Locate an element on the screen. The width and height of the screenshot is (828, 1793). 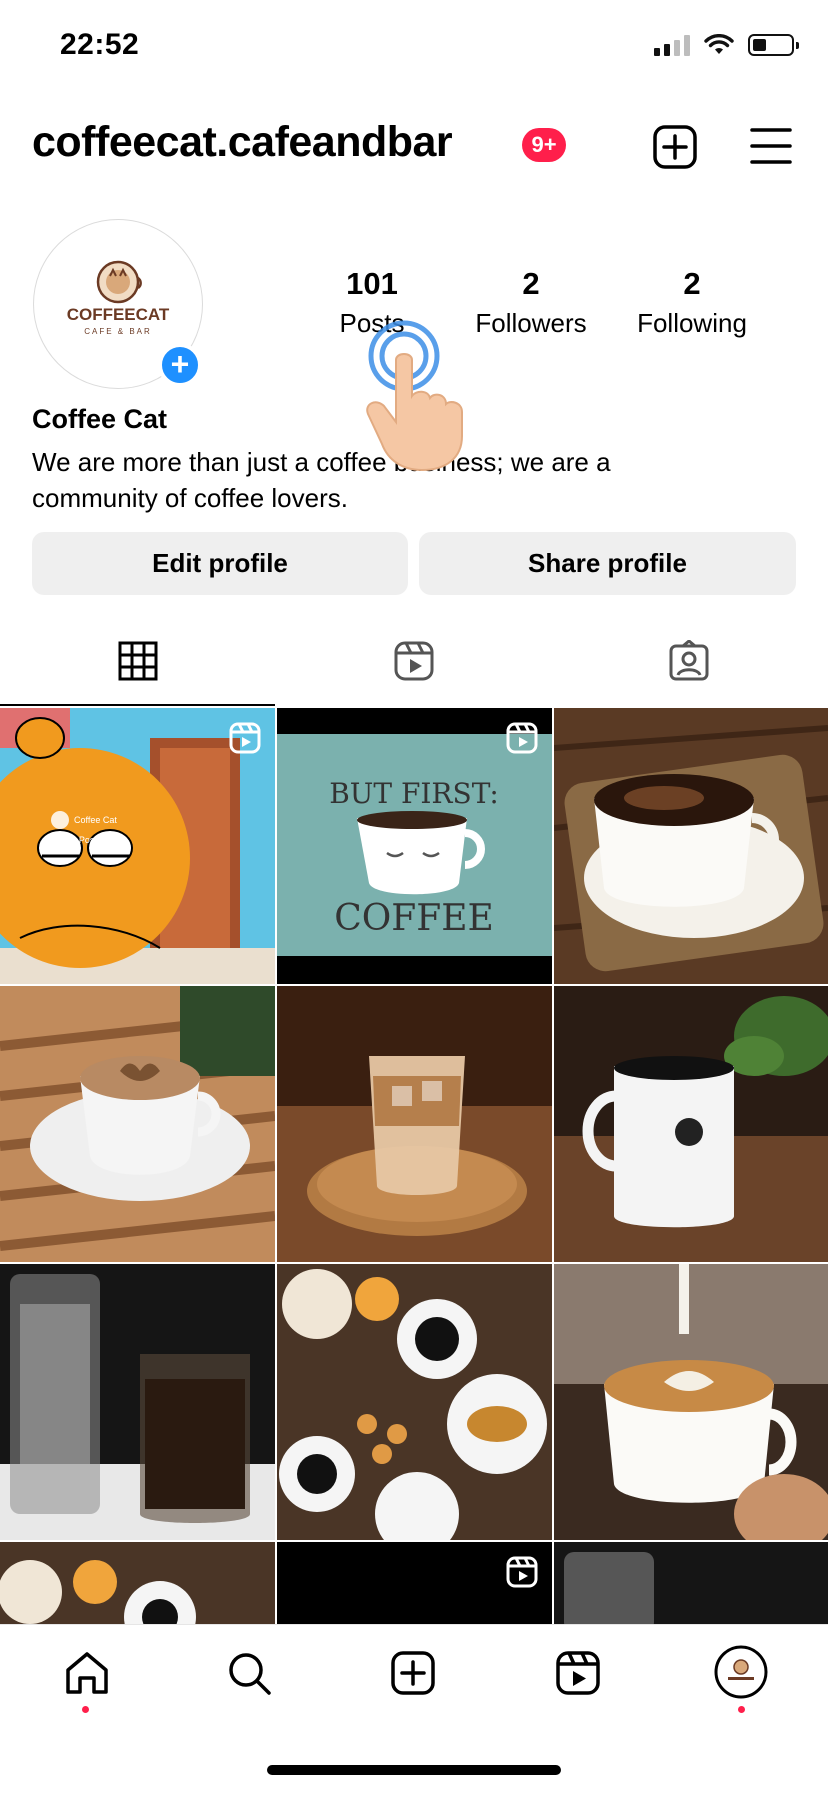
iced-latte-image is located at coordinates (414, 1124).